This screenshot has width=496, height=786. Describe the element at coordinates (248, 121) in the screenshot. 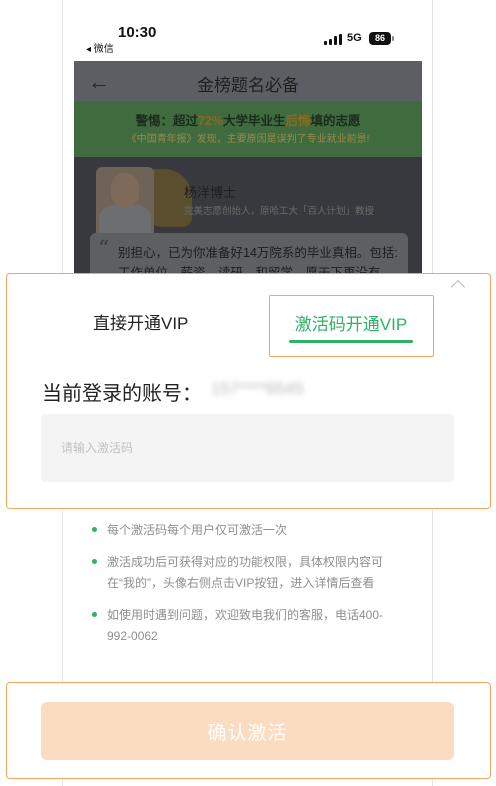

I see `warning-headline: 警惕：超过72%大学毕业生后悔填的志愿` at that location.